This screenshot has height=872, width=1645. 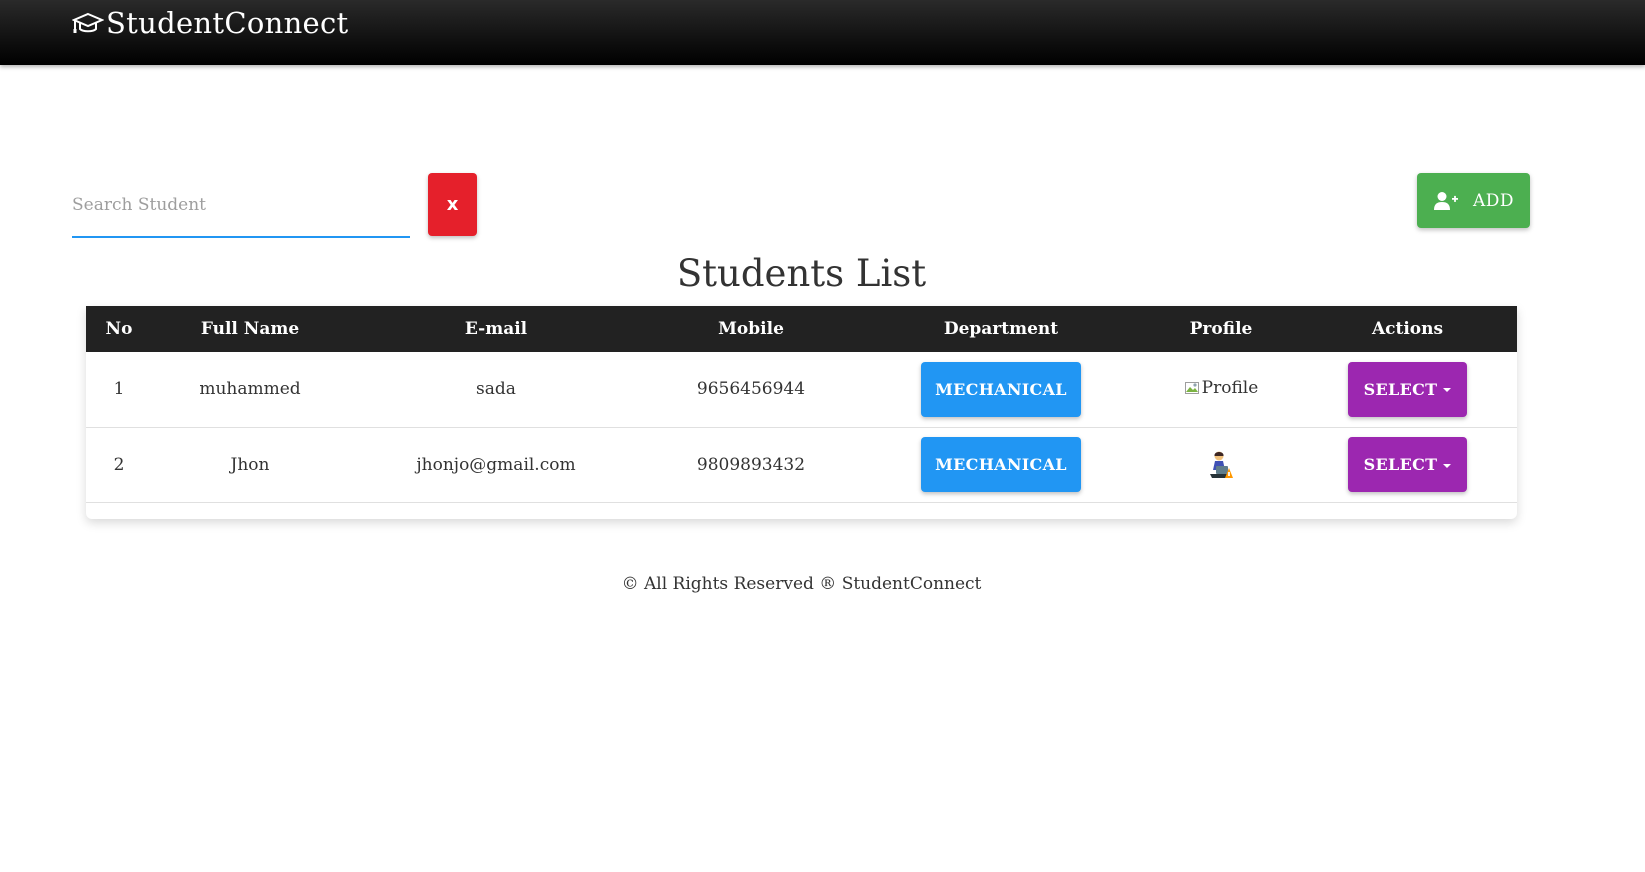 I want to click on header-mobile: Mobile, so click(x=751, y=329).